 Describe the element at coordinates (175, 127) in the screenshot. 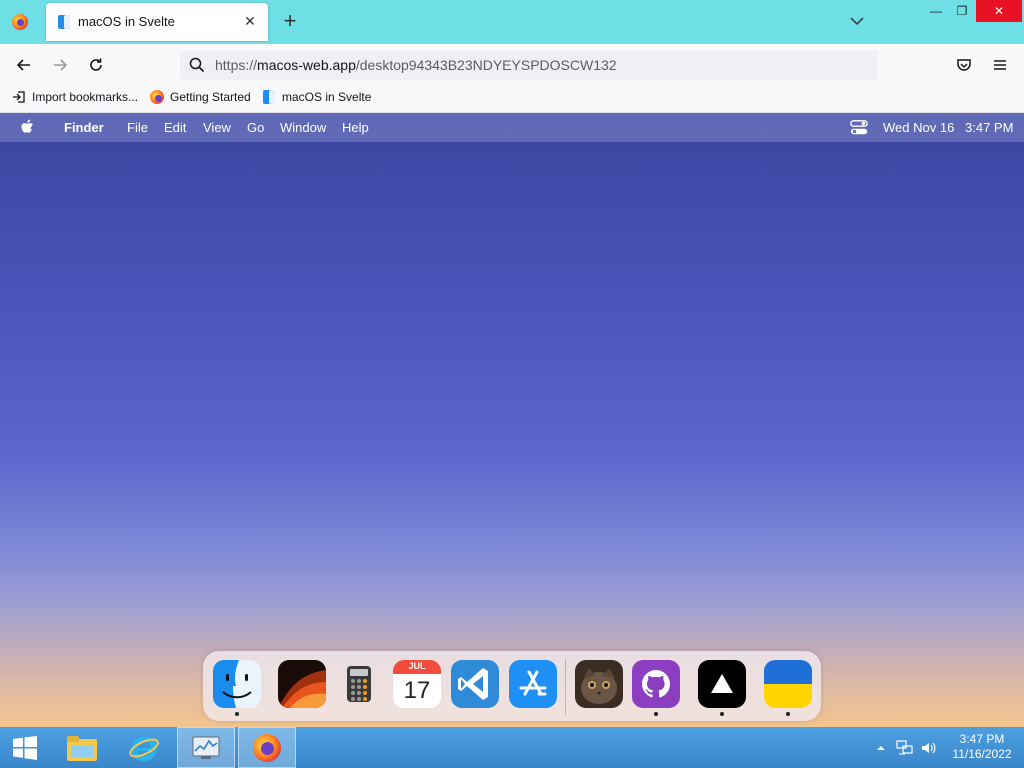

I see `menu-edit: Edit` at that location.